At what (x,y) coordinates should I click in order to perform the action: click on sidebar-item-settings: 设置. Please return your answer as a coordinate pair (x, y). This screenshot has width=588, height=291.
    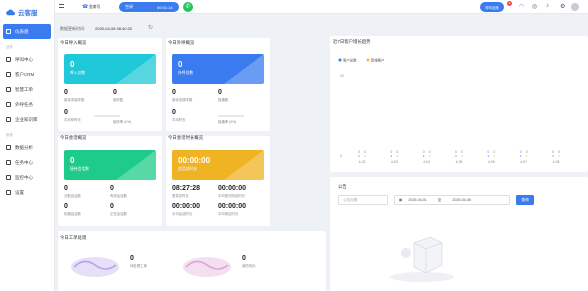
    Looking at the image, I should click on (27, 192).